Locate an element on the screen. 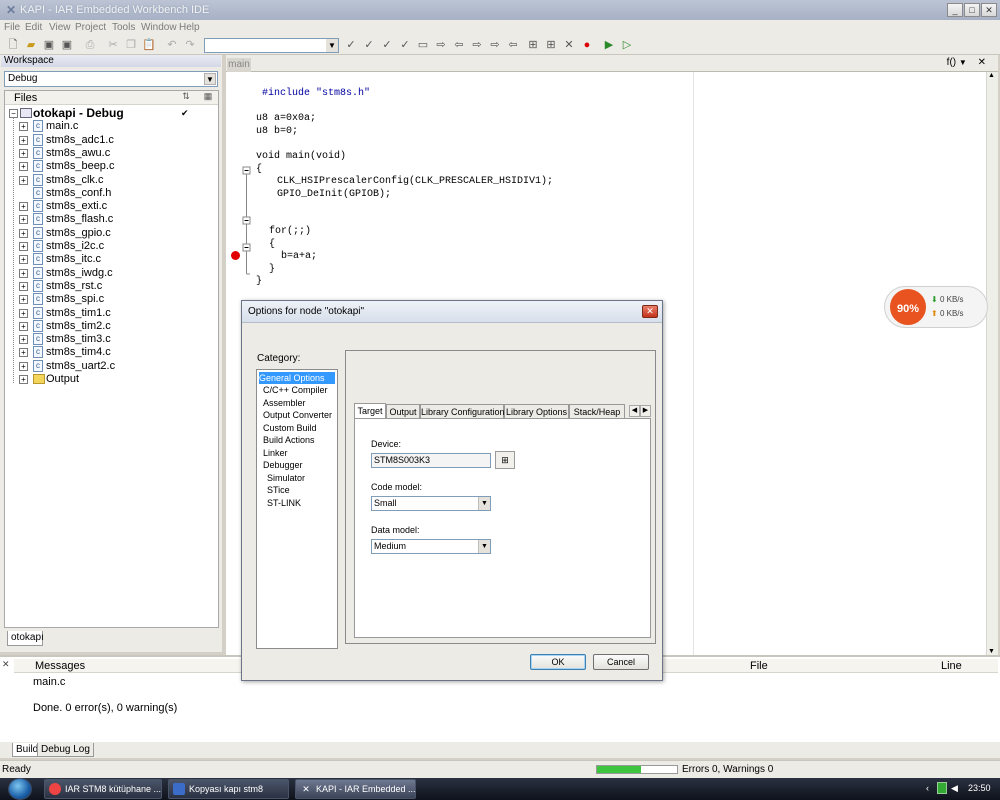 The height and width of the screenshot is (800, 1000). tree-file-row: + c stm8s_awu.c is located at coordinates (111, 153).